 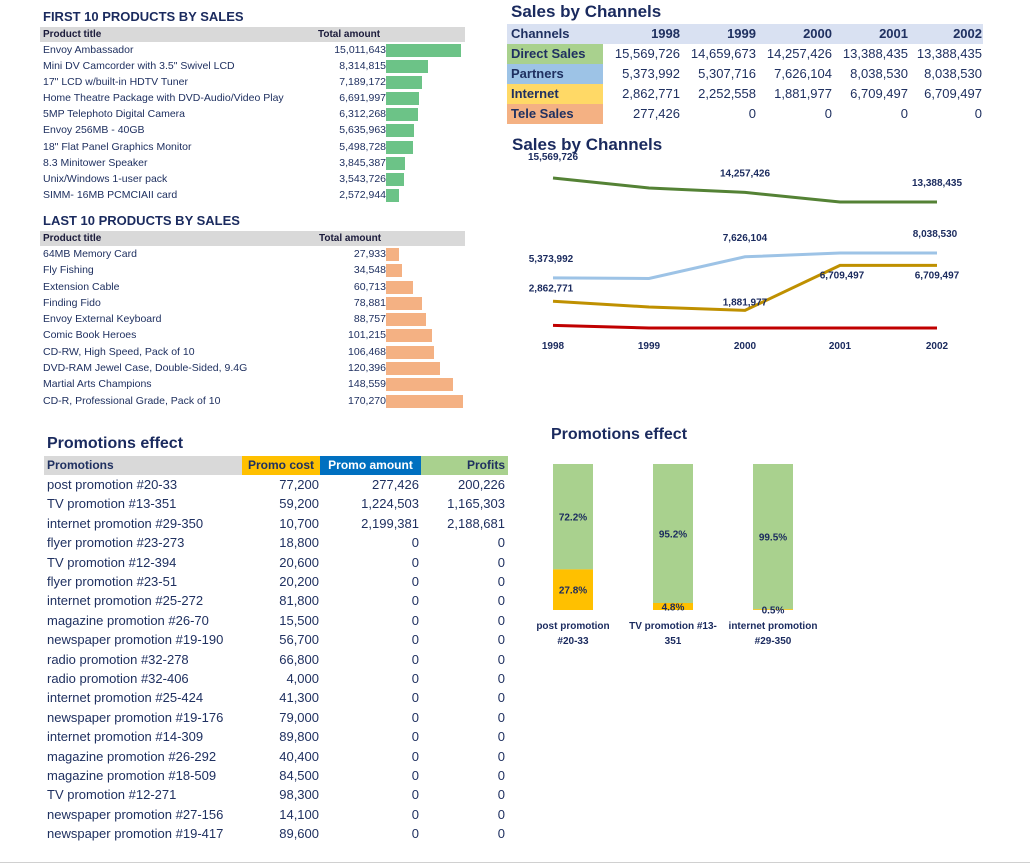 What do you see at coordinates (276, 776) in the screenshot?
I see `promotion-row: magazine promotion #18-509 84,500 0 0` at bounding box center [276, 776].